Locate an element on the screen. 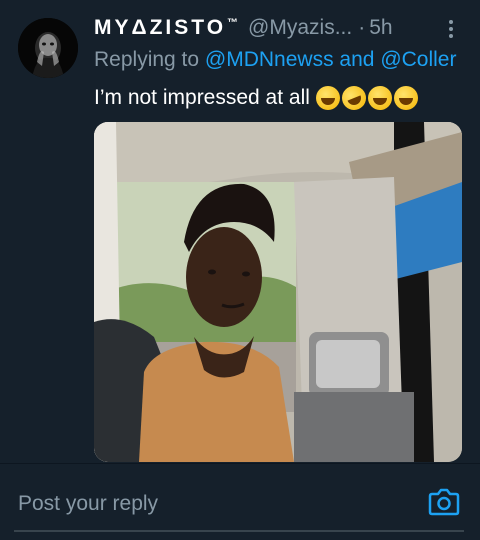 The image size is (480, 540). mention-link: @Coller is located at coordinates (418, 59).